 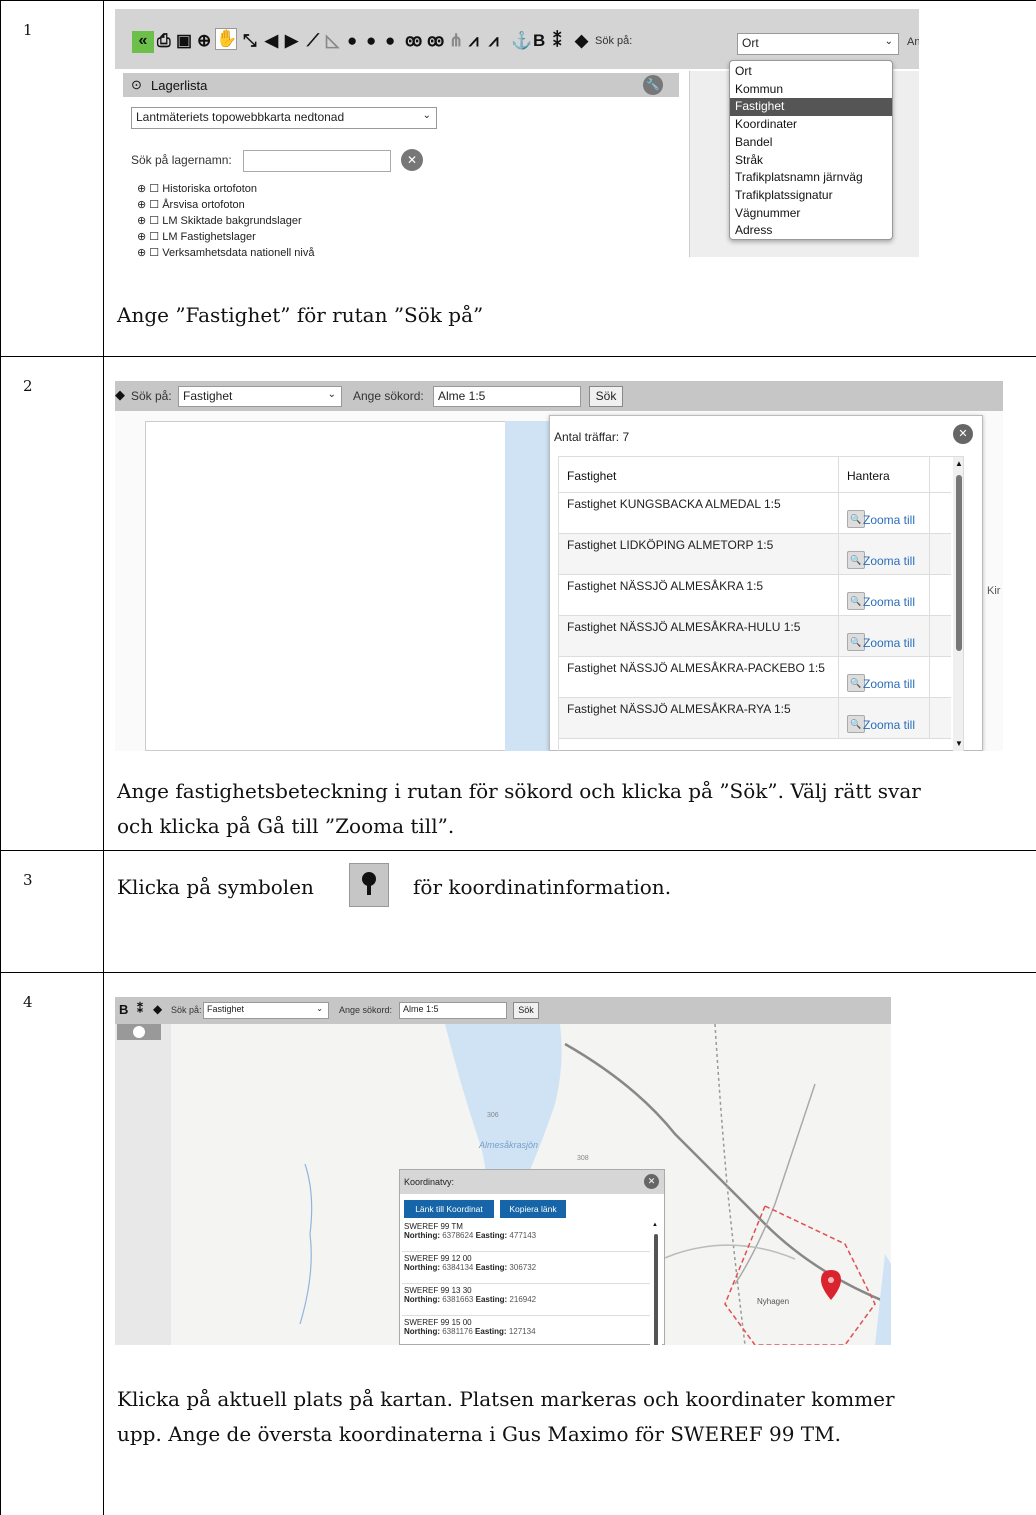 What do you see at coordinates (284, 118) in the screenshot?
I see `basemap-select: Lantmäteriets topowebbkarta nedtonad ⌄` at bounding box center [284, 118].